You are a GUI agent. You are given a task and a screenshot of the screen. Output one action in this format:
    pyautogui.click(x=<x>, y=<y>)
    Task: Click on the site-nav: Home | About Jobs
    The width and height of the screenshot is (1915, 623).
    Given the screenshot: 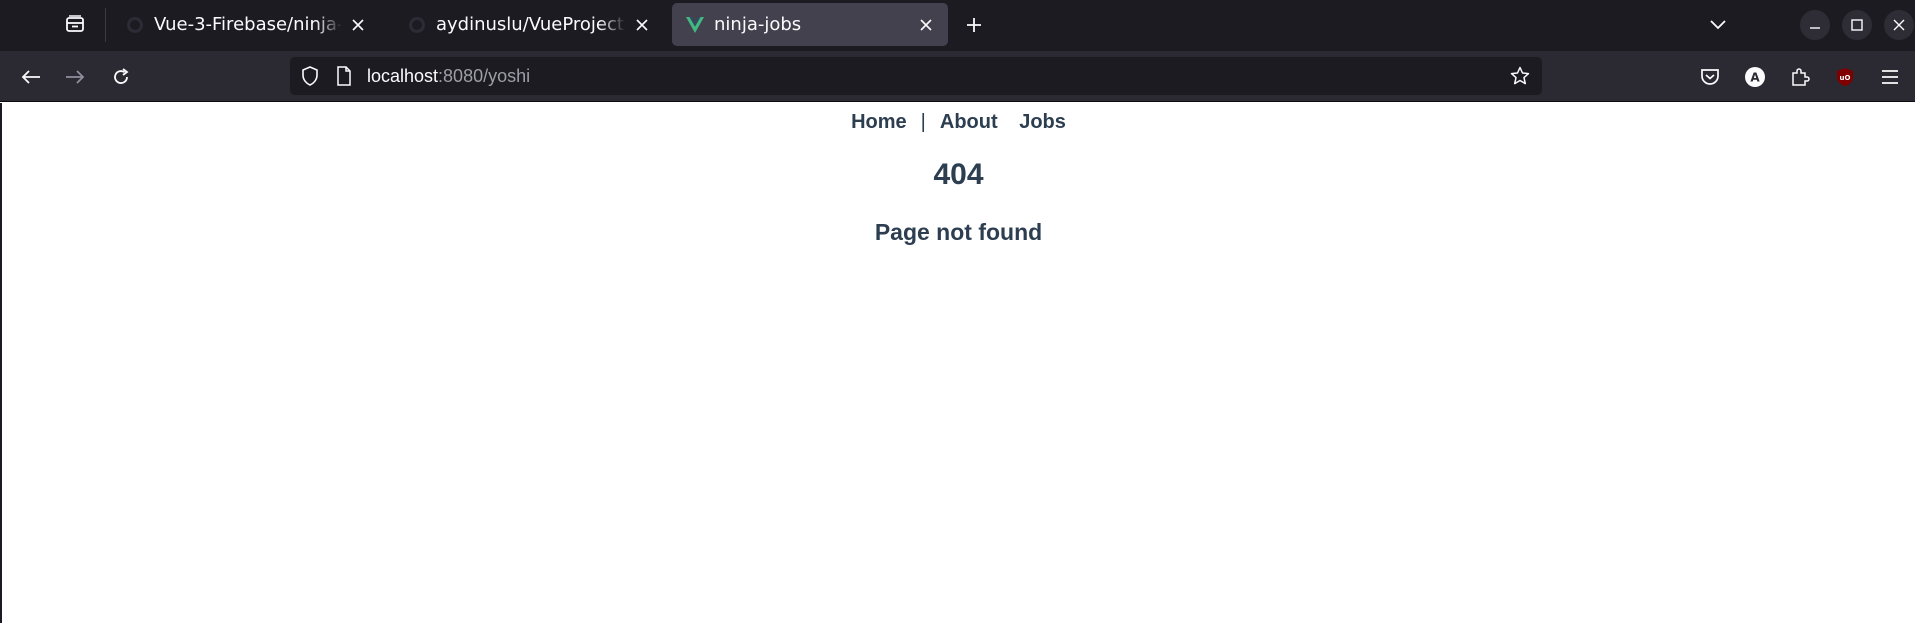 What is the action you would take?
    pyautogui.click(x=958, y=122)
    